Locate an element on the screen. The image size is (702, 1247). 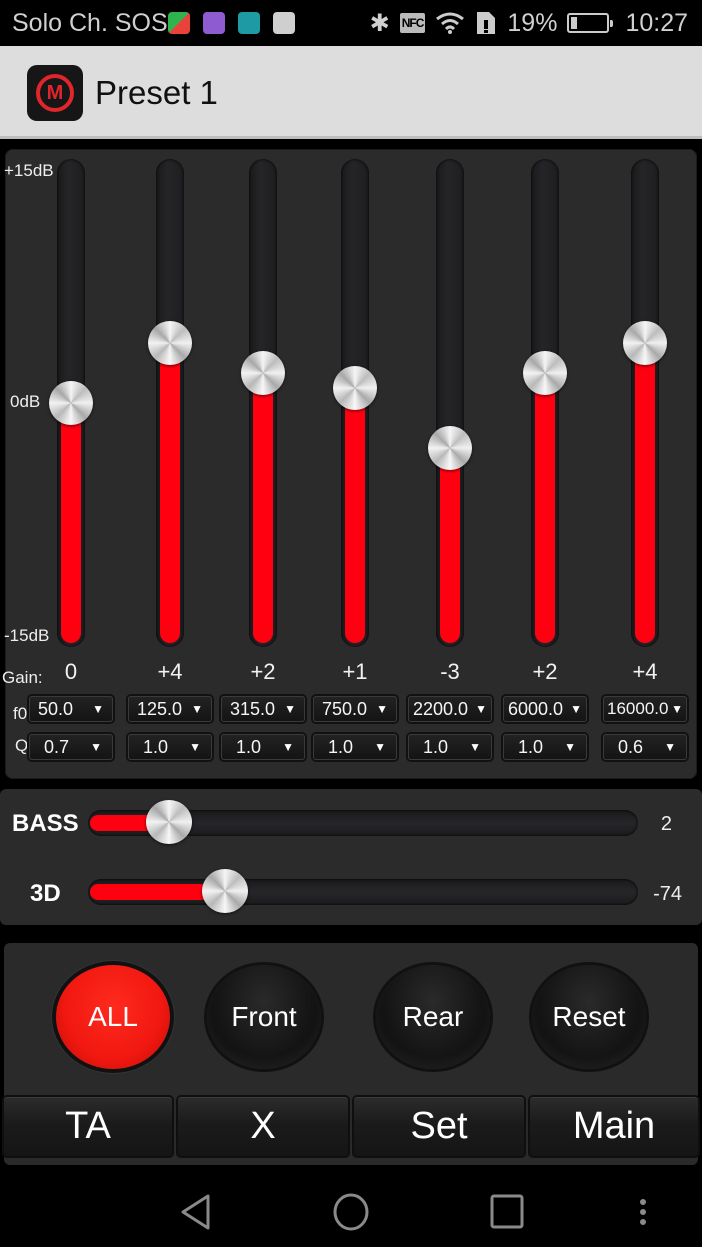
band-2-slider-knob is located at coordinates (170, 343).